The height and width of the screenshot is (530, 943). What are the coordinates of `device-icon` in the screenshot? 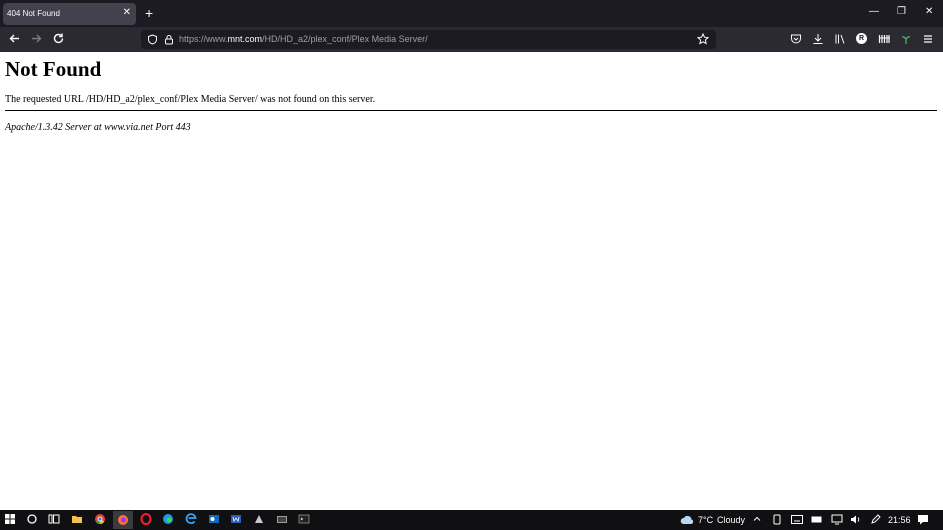 It's located at (777, 519).